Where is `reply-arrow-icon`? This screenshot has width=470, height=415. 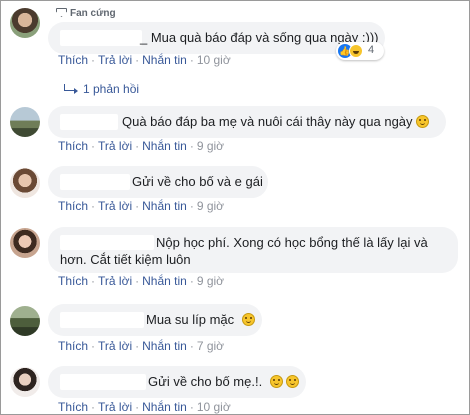
reply-arrow-icon is located at coordinates (71, 89).